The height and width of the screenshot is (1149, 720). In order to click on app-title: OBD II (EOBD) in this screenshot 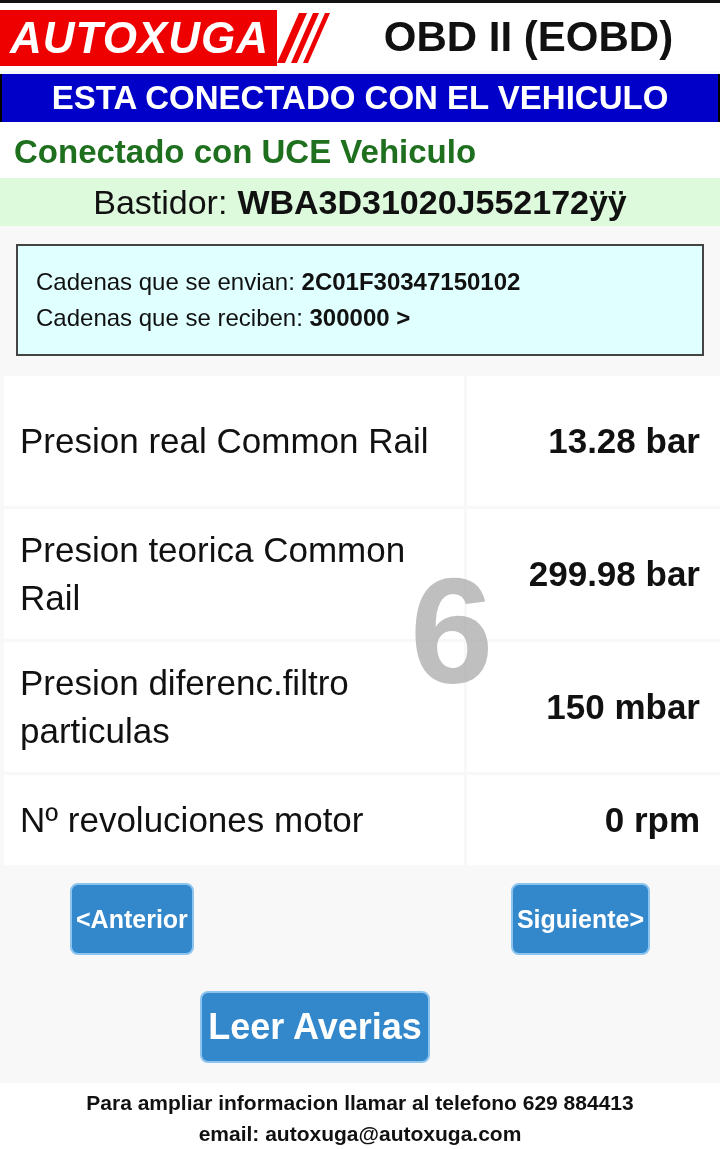, I will do `click(528, 37)`.